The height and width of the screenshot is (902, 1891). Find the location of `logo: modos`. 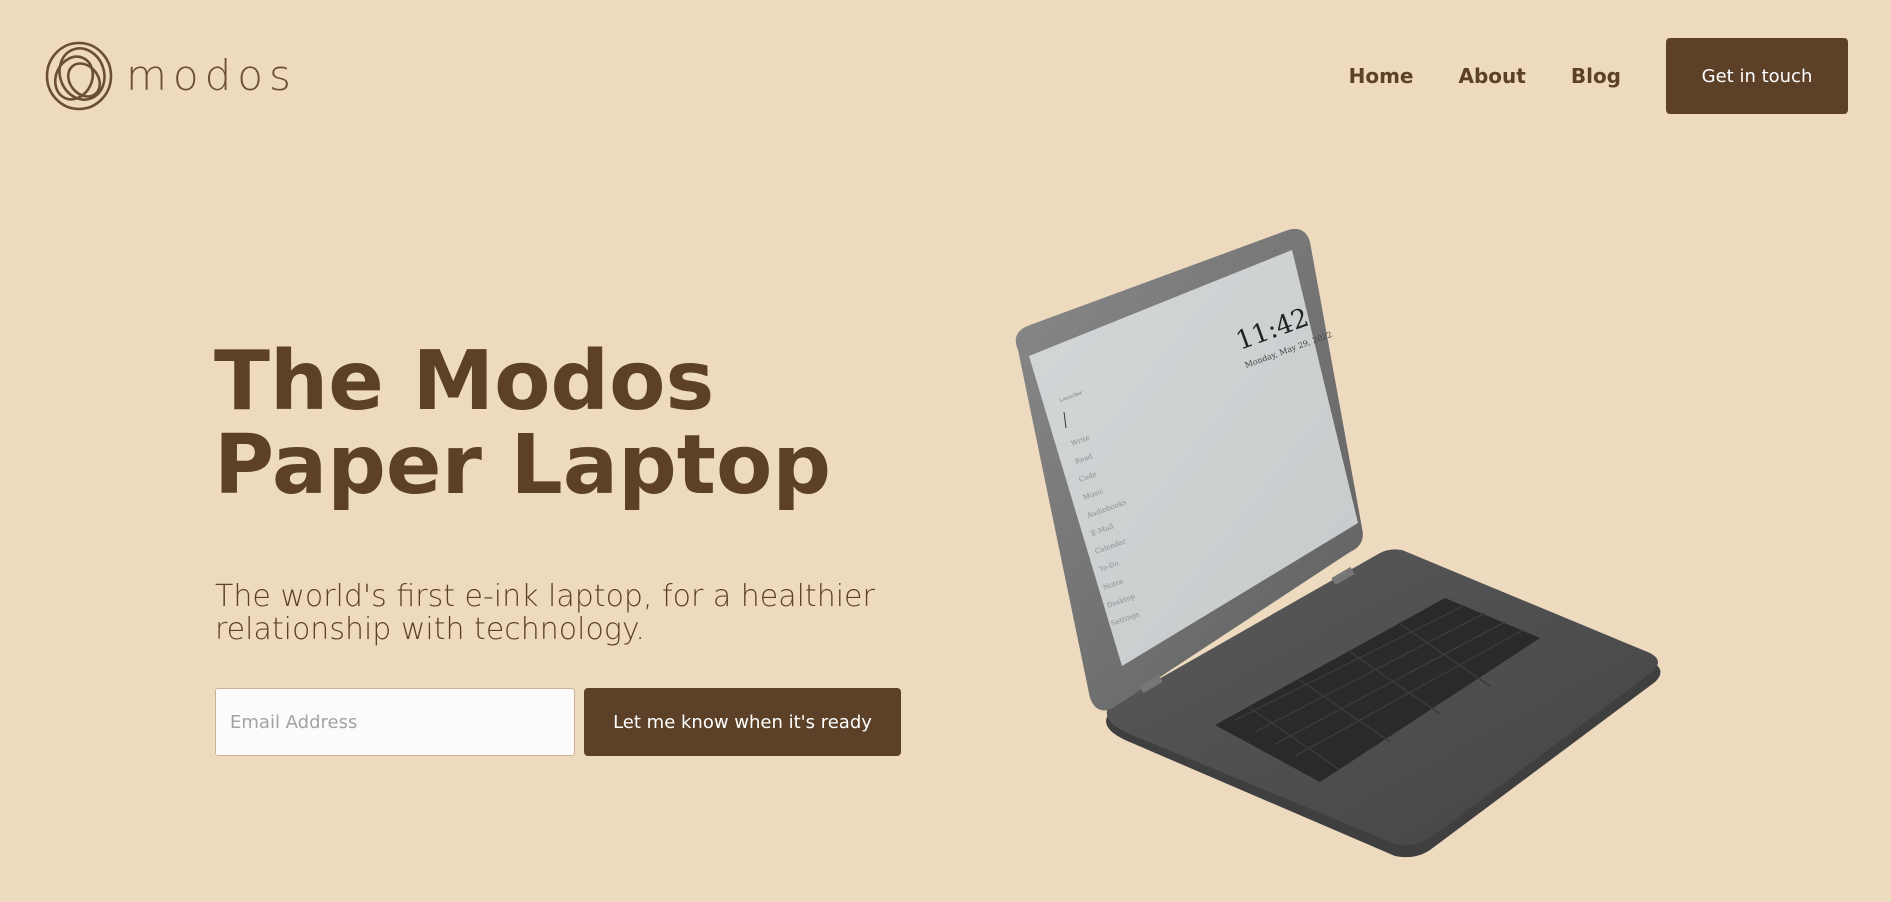

logo: modos is located at coordinates (170, 76).